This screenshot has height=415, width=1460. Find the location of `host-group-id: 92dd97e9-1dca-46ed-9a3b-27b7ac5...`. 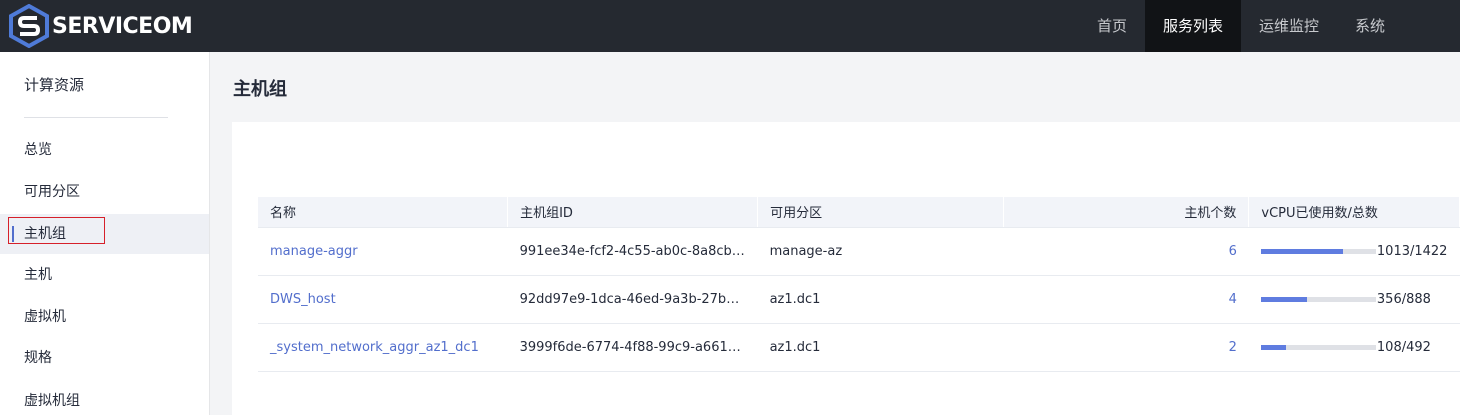

host-group-id: 92dd97e9-1dca-46ed-9a3b-27b7ac5... is located at coordinates (632, 299).